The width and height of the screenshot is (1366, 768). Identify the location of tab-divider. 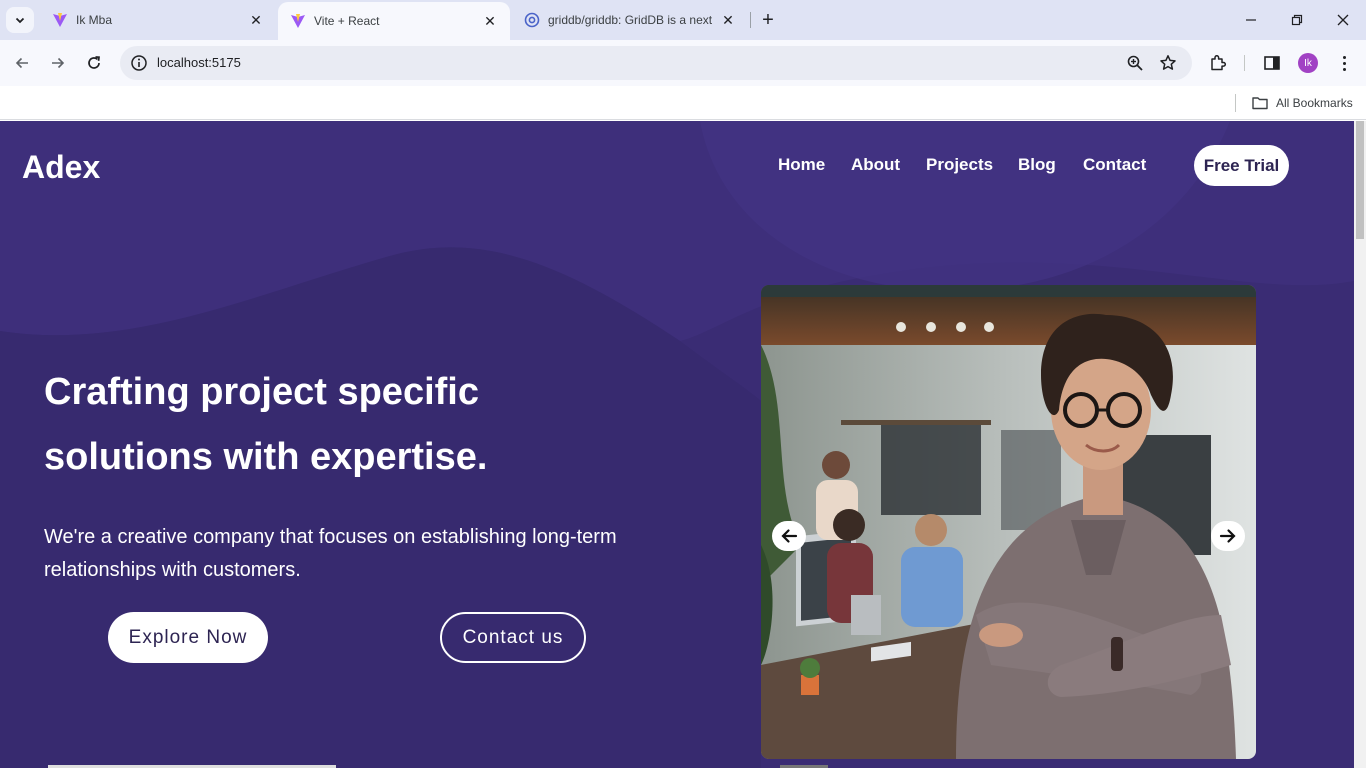
(750, 20).